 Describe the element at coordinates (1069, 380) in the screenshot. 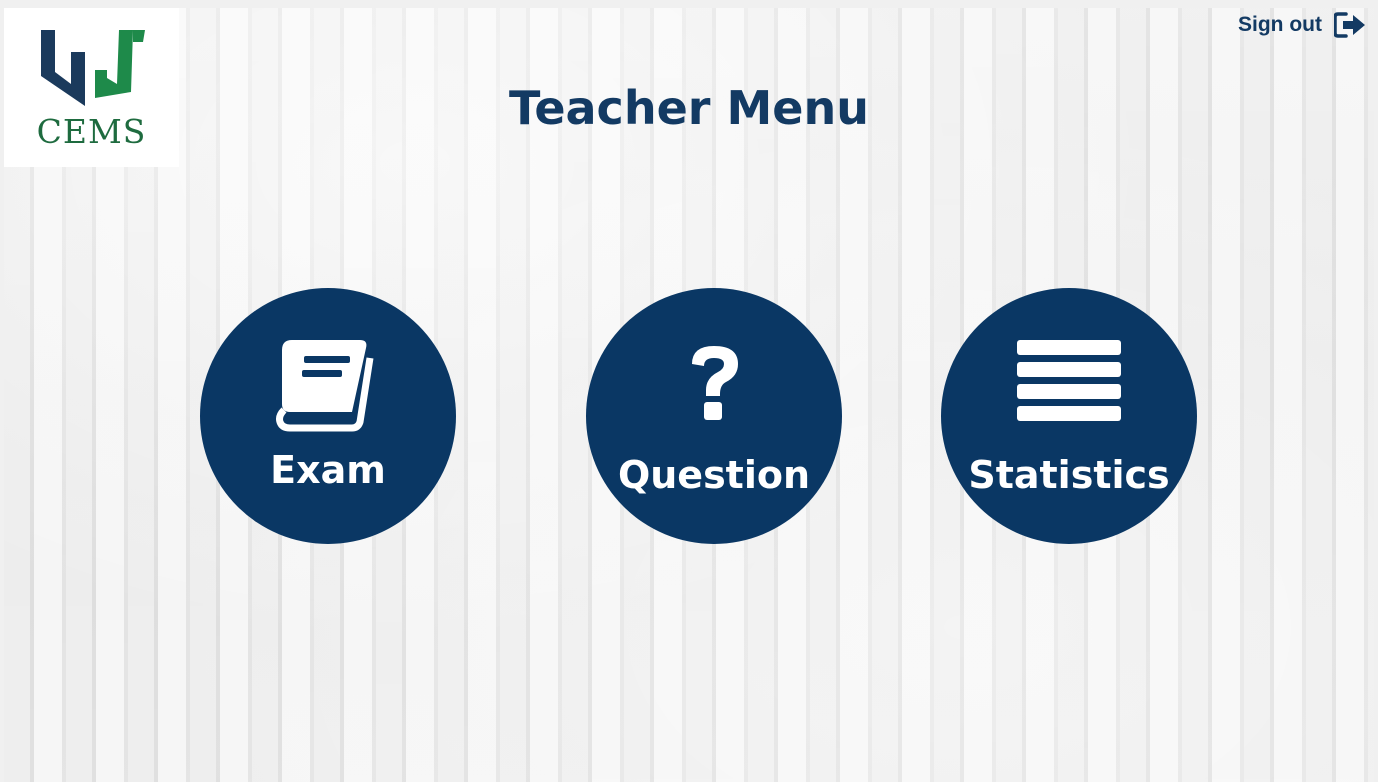

I see `list-icon` at that location.